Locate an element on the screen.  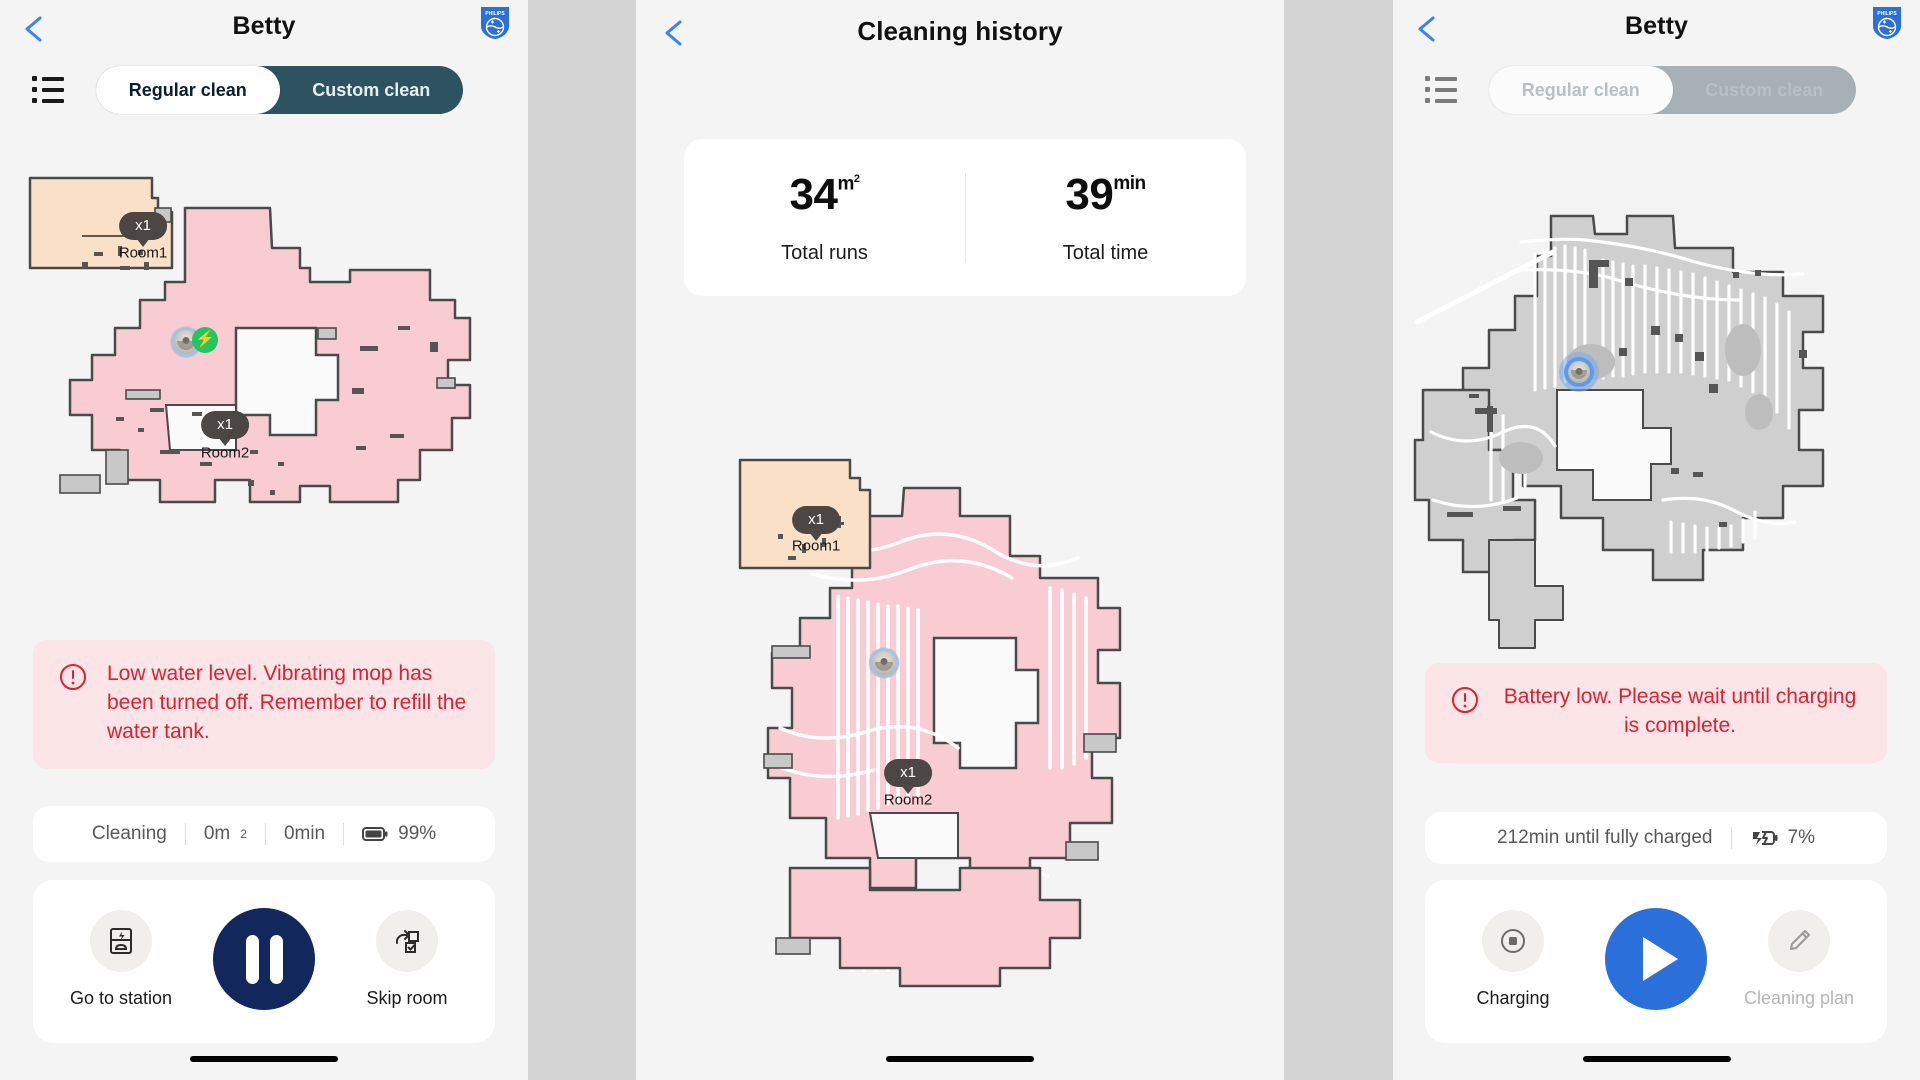
pause-button is located at coordinates (264, 959).